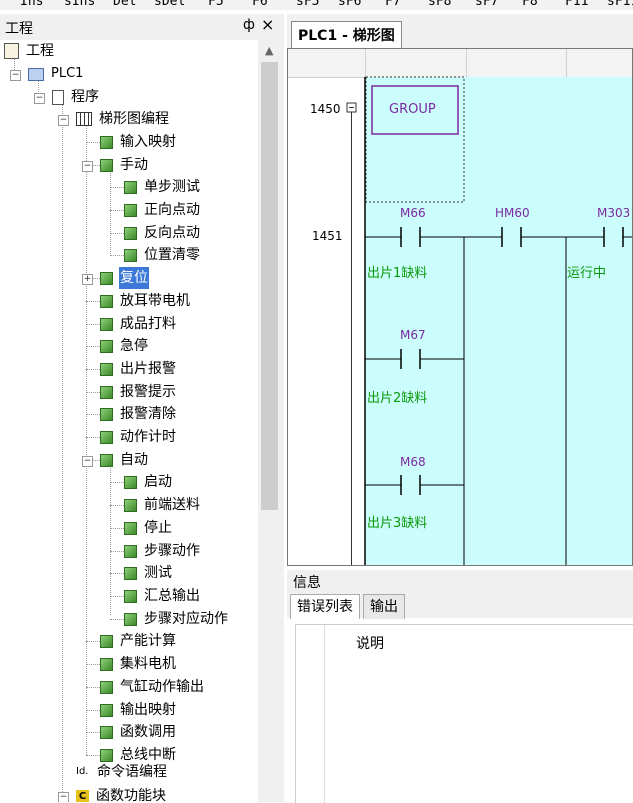 This screenshot has height=803, width=633. I want to click on tree-label: 手动, so click(134, 165).